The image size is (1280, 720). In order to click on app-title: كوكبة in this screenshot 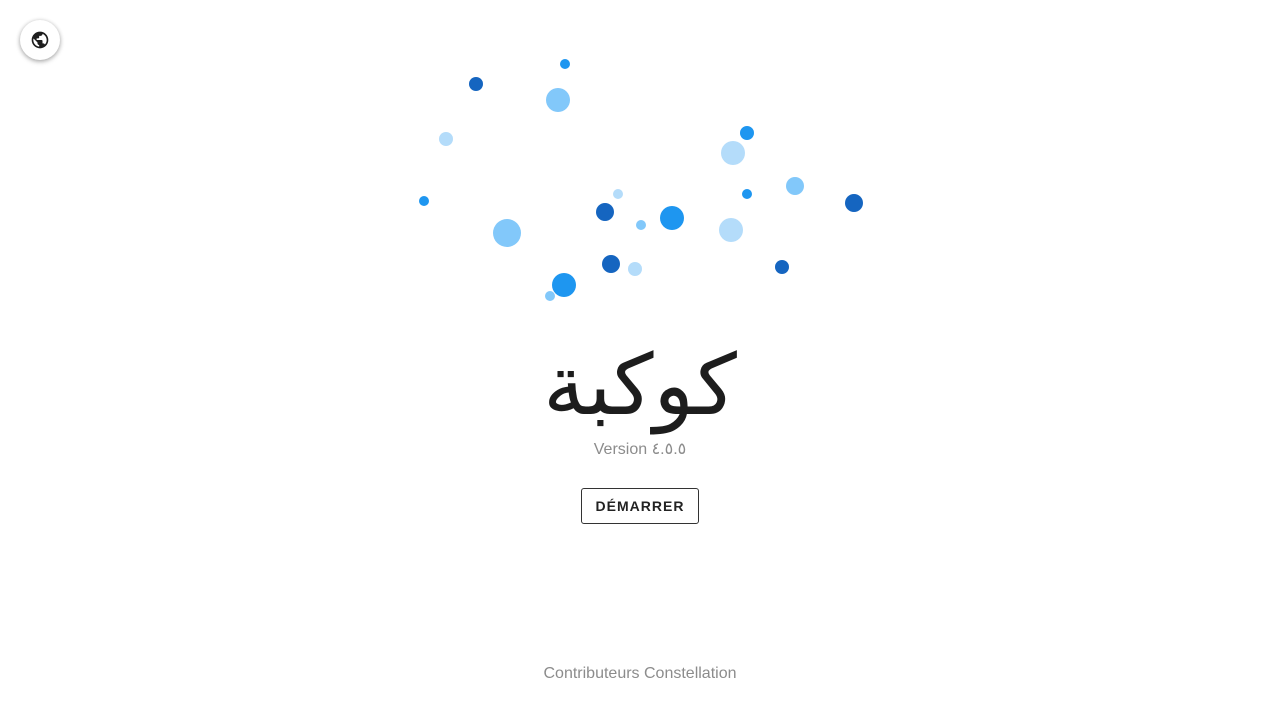, I will do `click(640, 385)`.